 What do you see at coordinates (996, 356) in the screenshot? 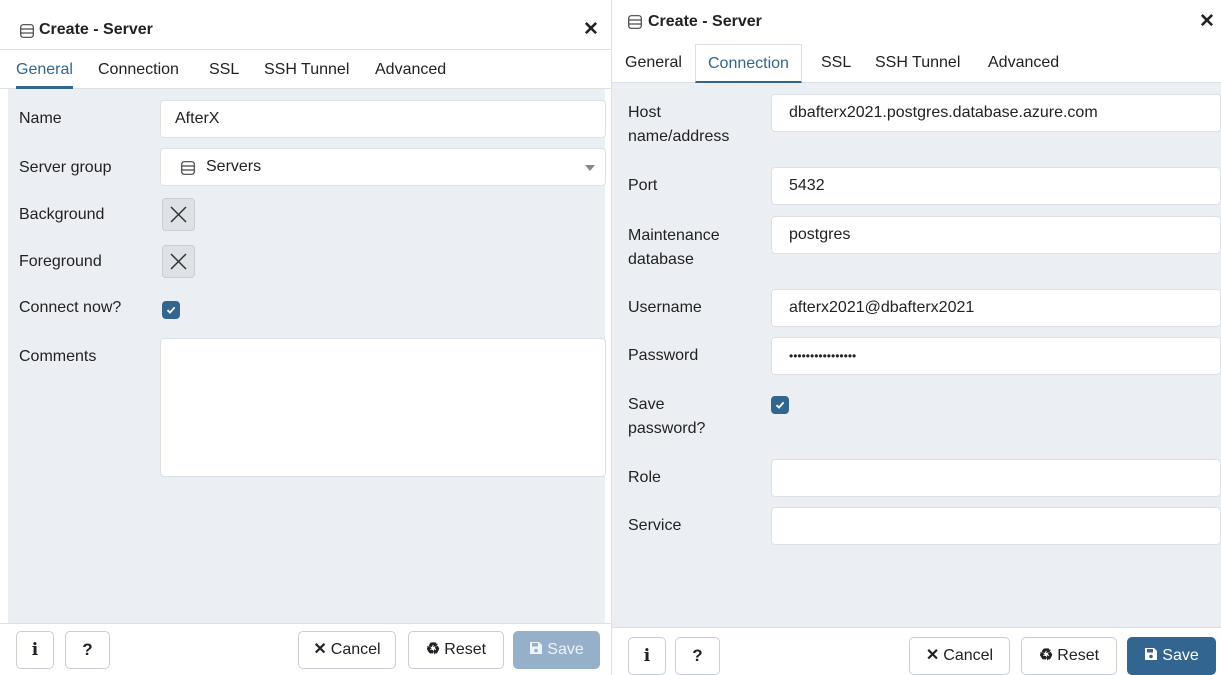
I see `password-input: ••••••••••••••••` at bounding box center [996, 356].